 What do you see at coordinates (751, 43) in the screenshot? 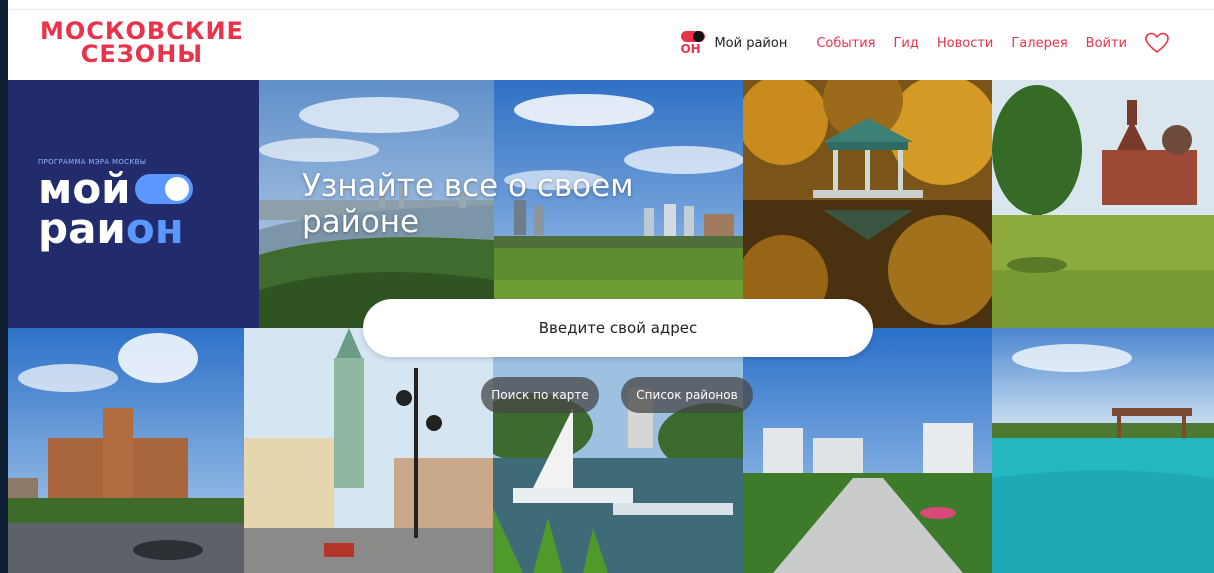
I see `my-district-label: Мой район` at bounding box center [751, 43].